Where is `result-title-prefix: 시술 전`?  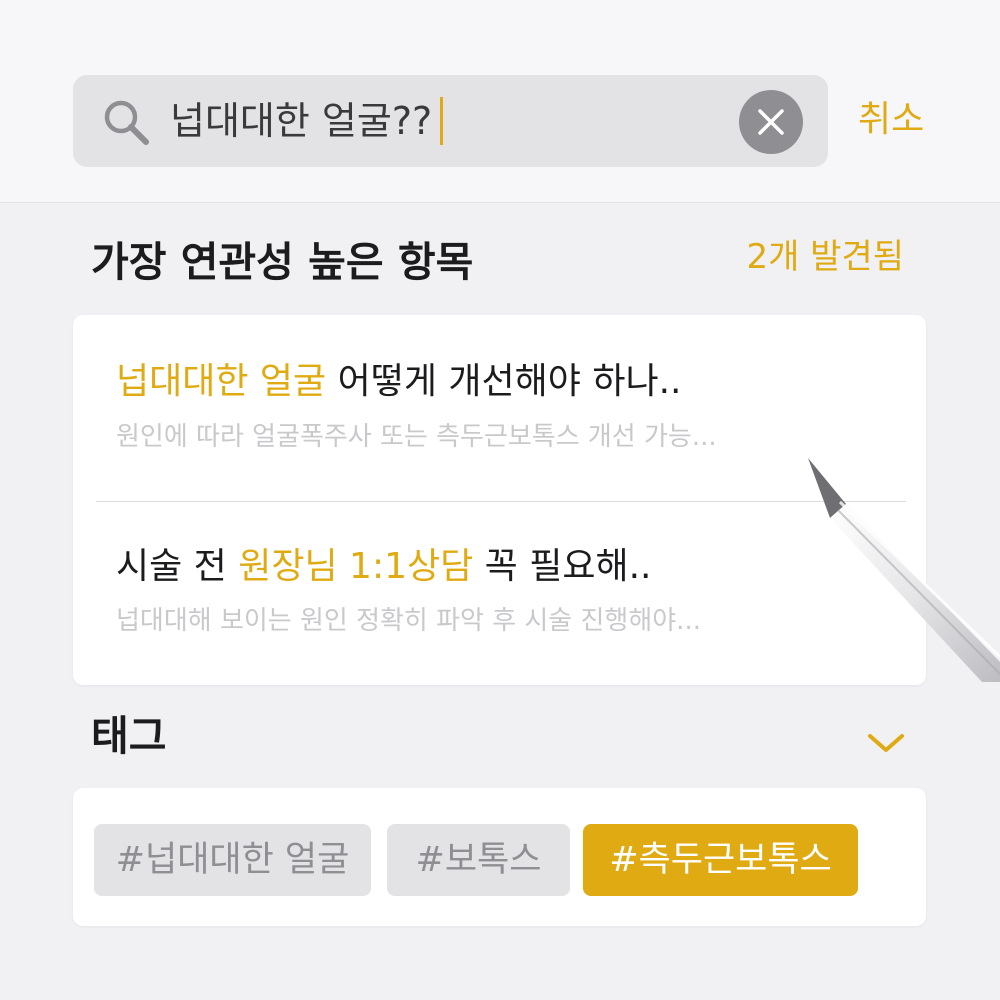 result-title-prefix: 시술 전 is located at coordinates (177, 566).